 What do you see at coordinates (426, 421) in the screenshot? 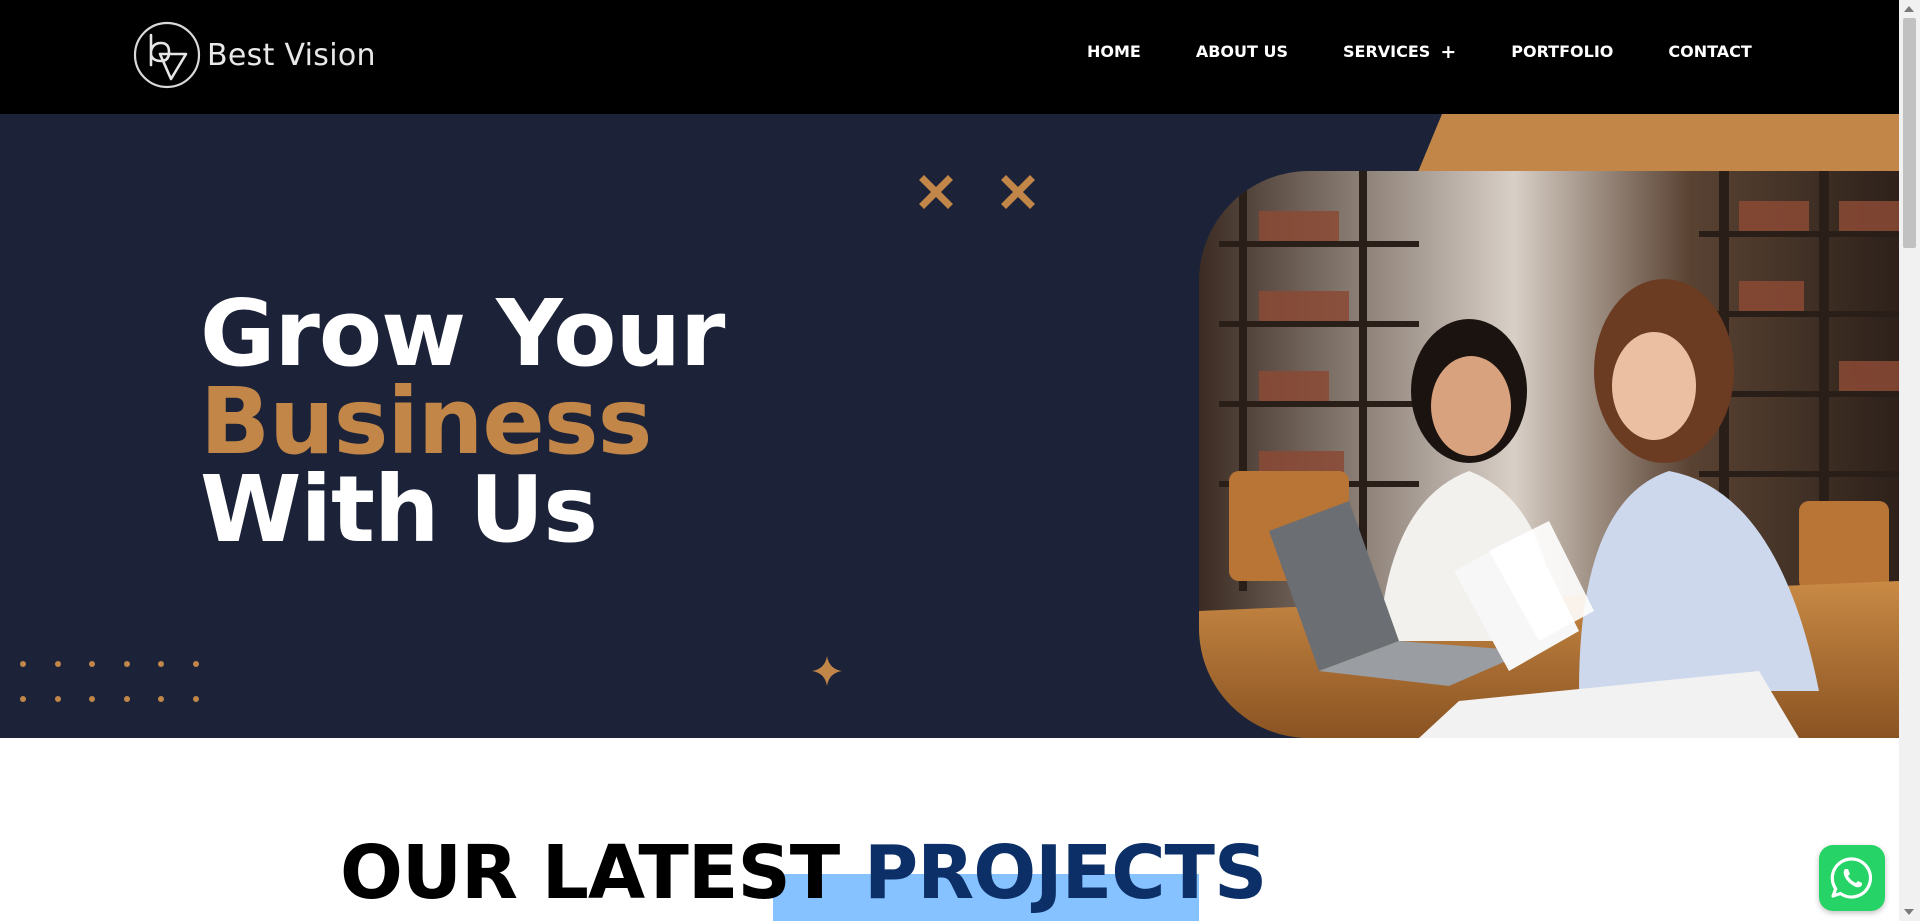
I see `hero-line-2: Business` at bounding box center [426, 421].